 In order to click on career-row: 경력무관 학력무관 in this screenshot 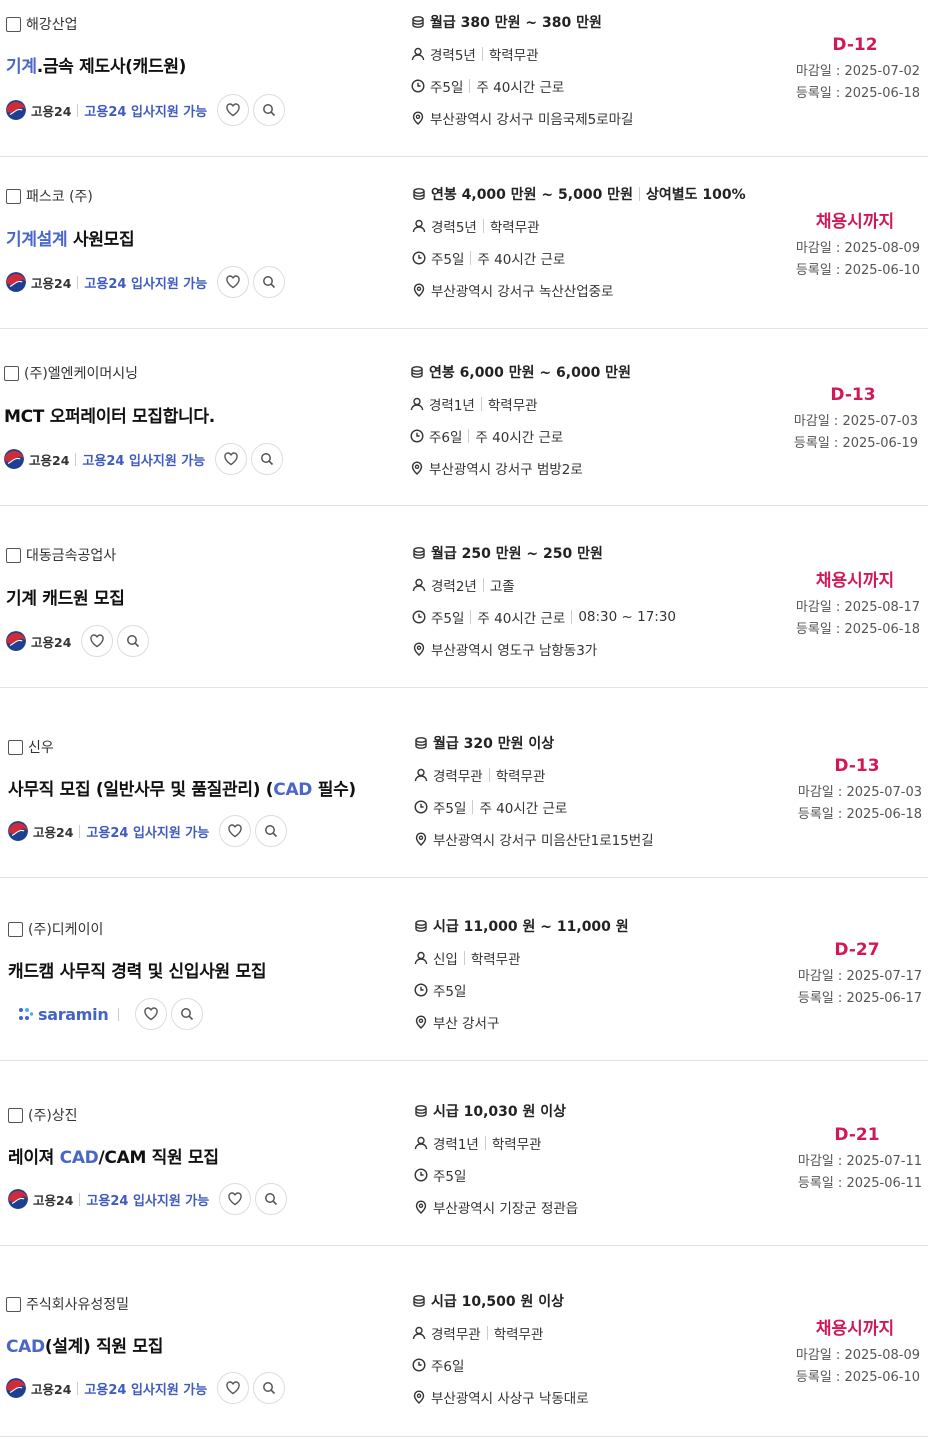, I will do `click(477, 1333)`.